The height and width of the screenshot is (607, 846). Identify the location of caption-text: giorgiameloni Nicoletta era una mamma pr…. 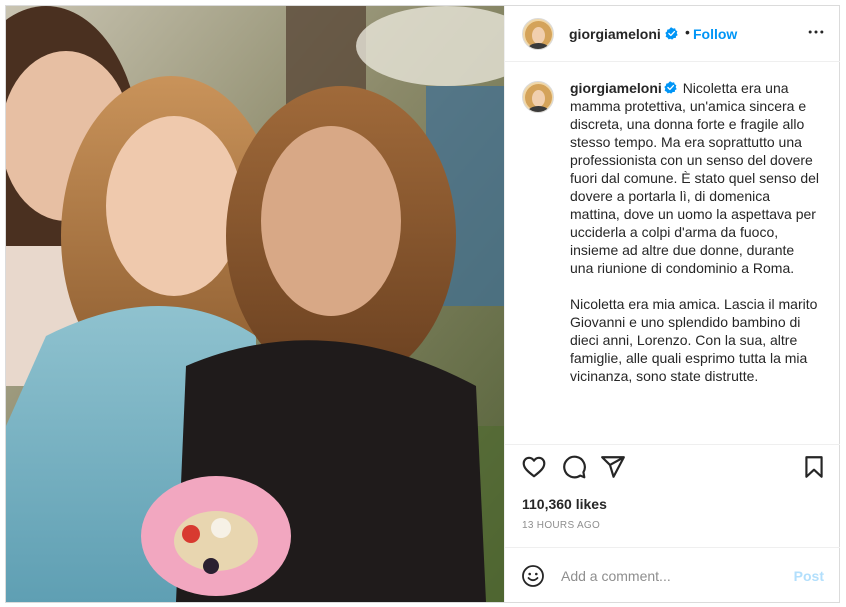
(695, 232).